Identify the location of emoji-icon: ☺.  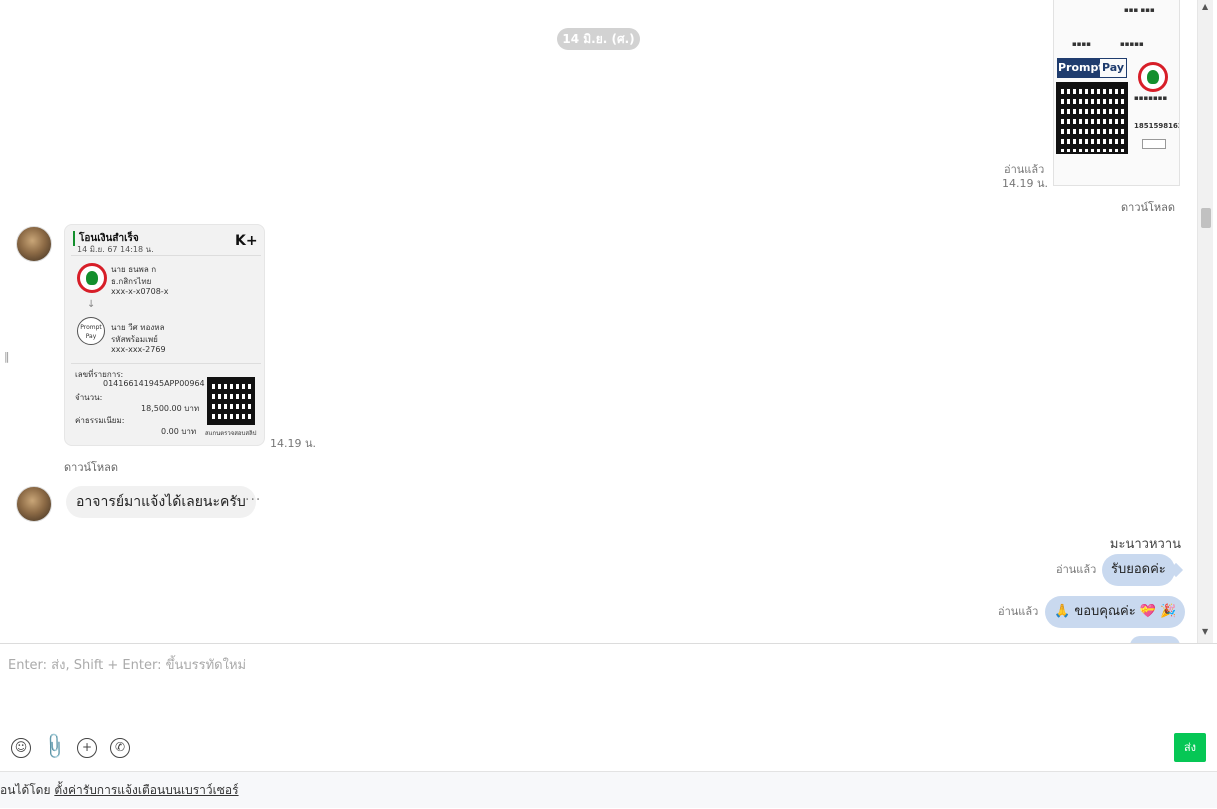
(21, 748).